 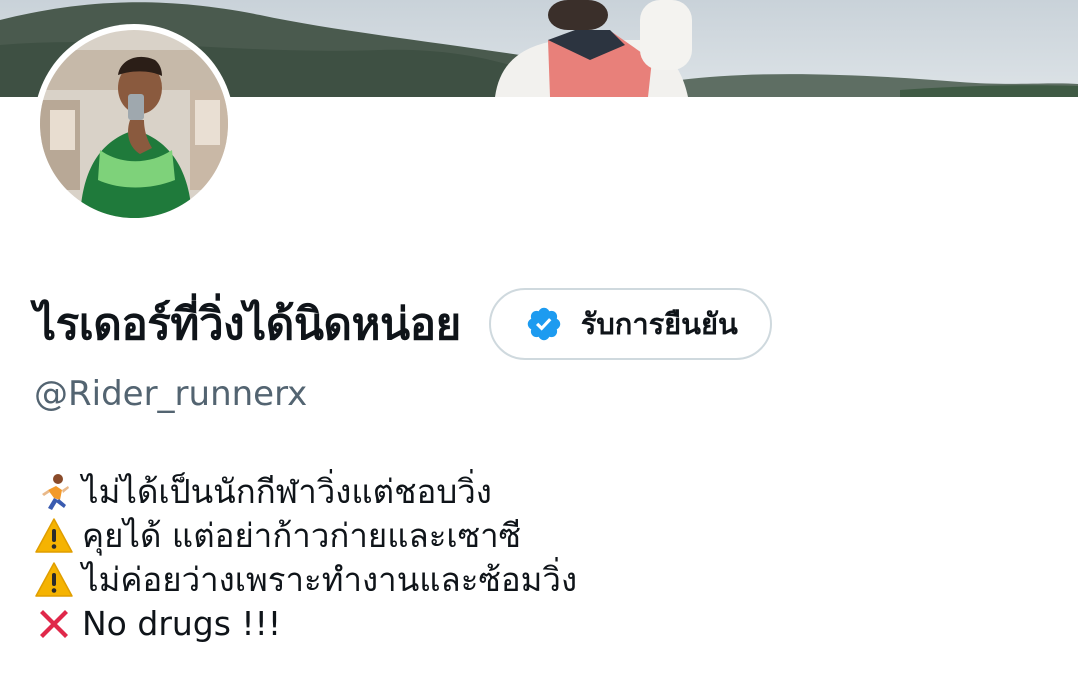 I want to click on get-verified-button: รับการยืนยัน, so click(x=630, y=324).